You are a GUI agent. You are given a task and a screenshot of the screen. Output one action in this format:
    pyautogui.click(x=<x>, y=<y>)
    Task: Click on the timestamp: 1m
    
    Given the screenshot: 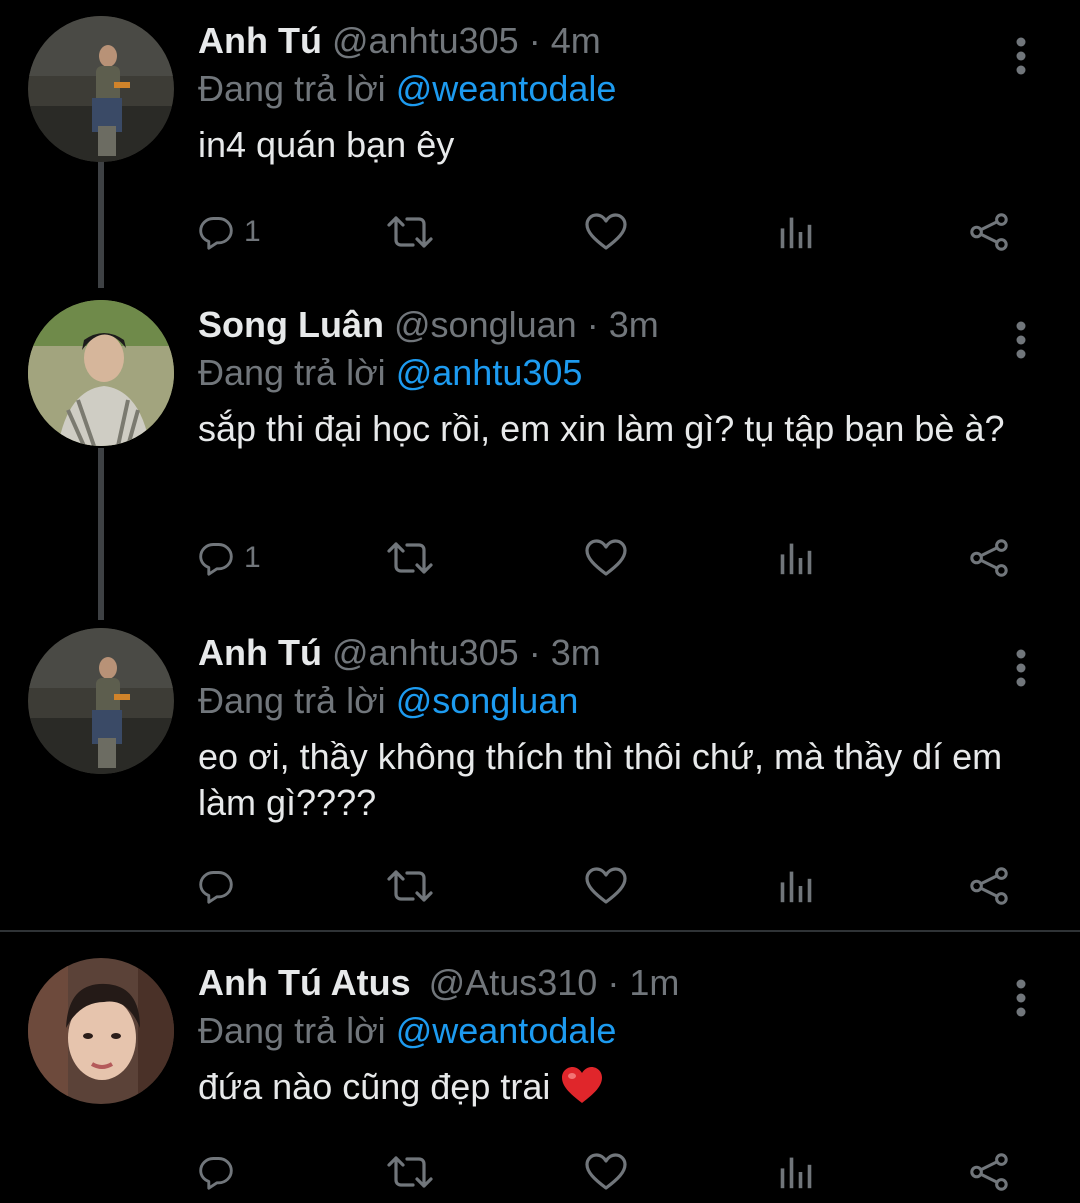 What is the action you would take?
    pyautogui.click(x=654, y=982)
    